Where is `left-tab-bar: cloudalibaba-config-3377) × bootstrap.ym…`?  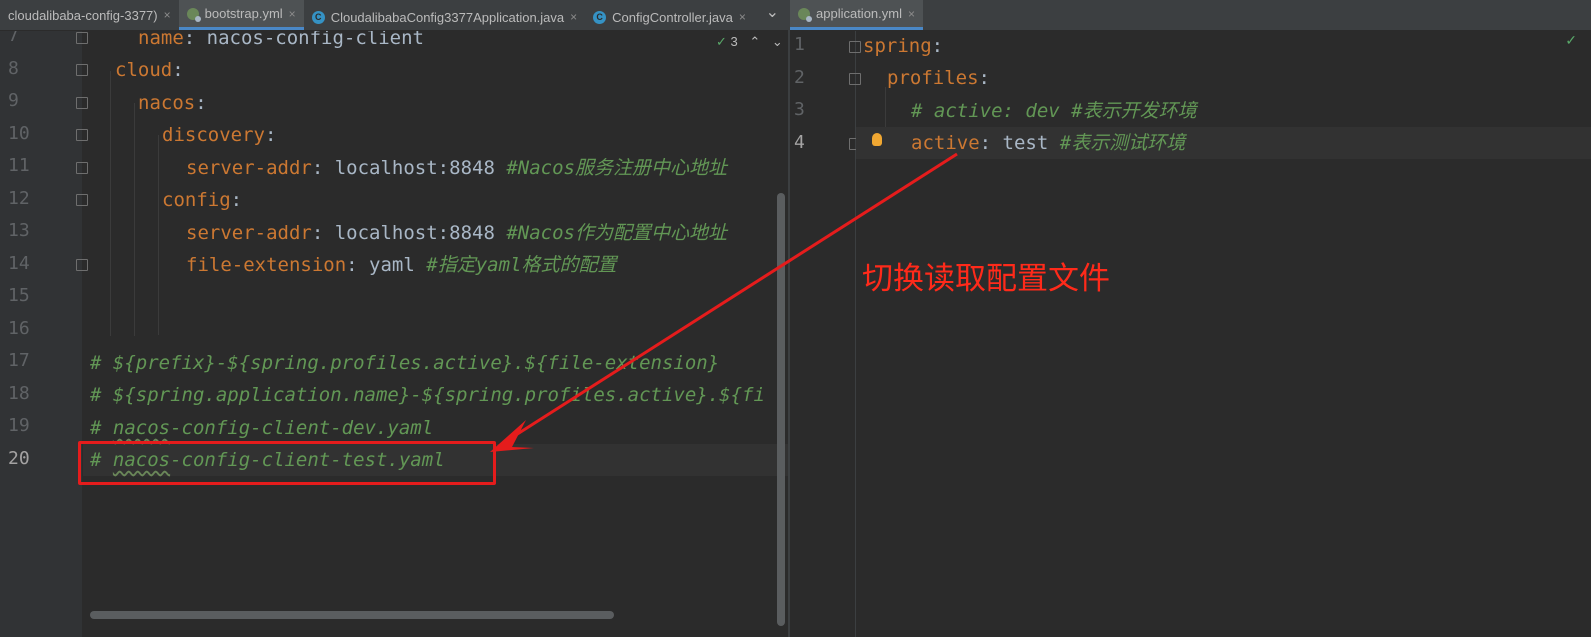 left-tab-bar: cloudalibaba-config-3377) × bootstrap.ym… is located at coordinates (394, 15).